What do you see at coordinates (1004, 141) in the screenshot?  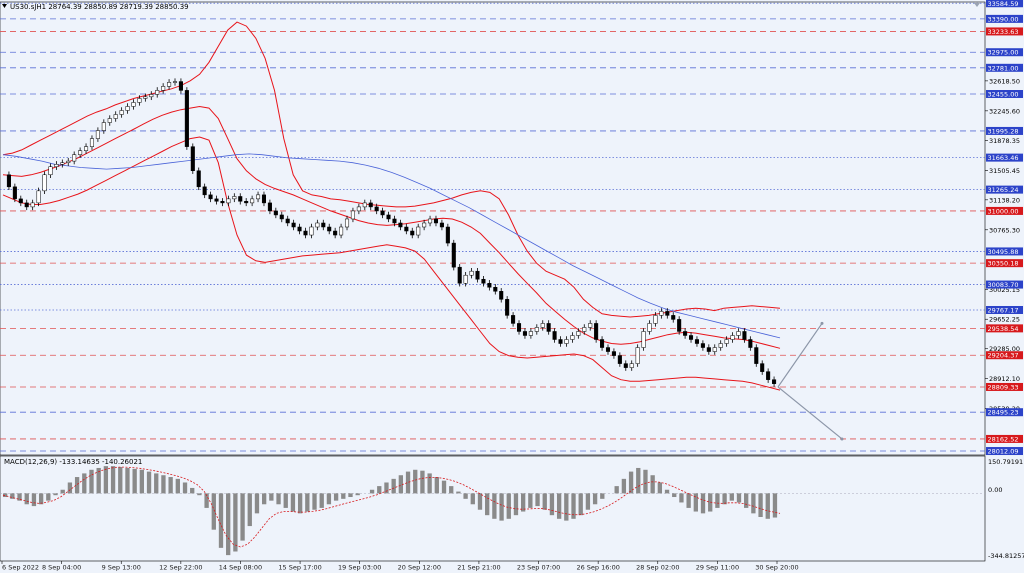 I see `price-tick-2: 31878.35` at bounding box center [1004, 141].